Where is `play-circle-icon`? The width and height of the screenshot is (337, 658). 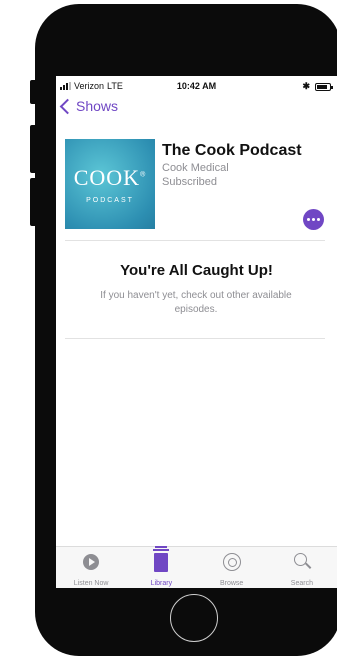
play-circle-icon is located at coordinates (91, 562).